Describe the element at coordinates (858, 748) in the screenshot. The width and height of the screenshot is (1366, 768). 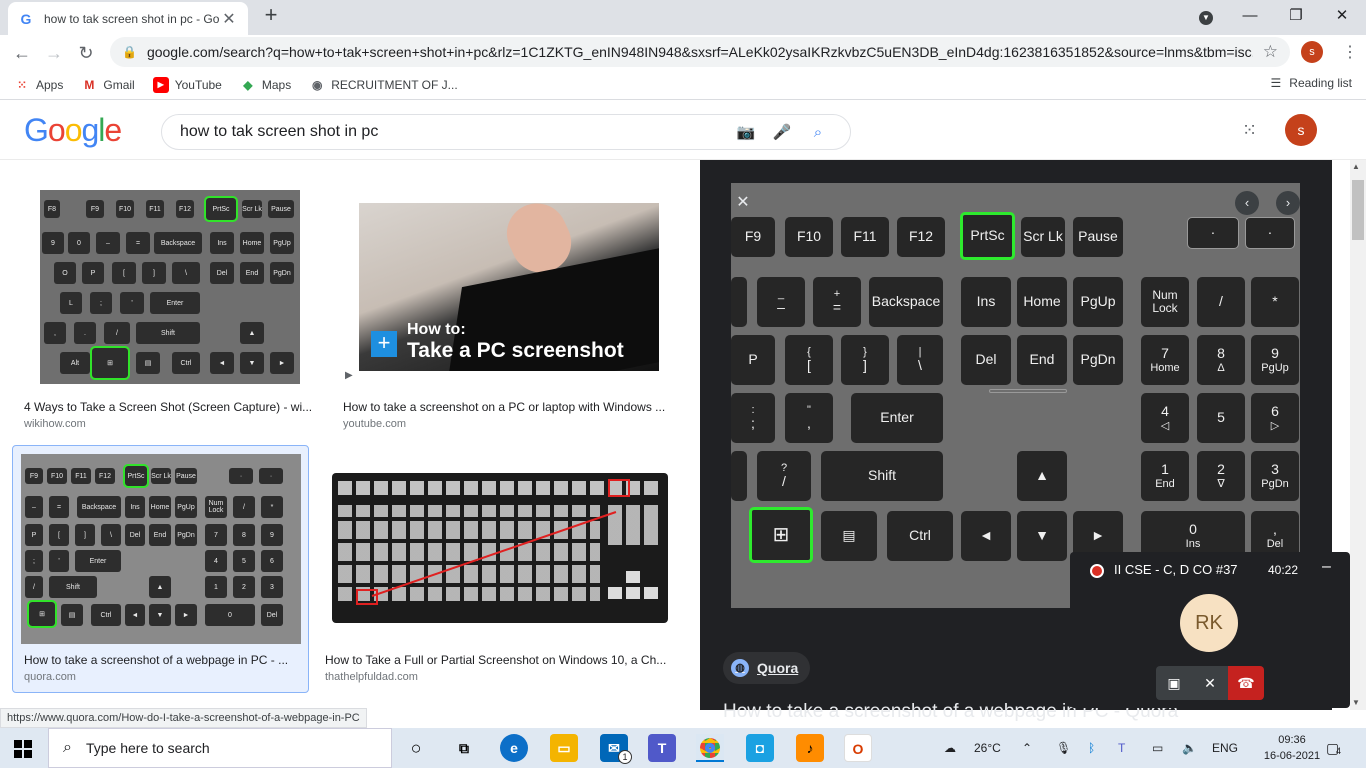
I see `office-icon: O` at that location.